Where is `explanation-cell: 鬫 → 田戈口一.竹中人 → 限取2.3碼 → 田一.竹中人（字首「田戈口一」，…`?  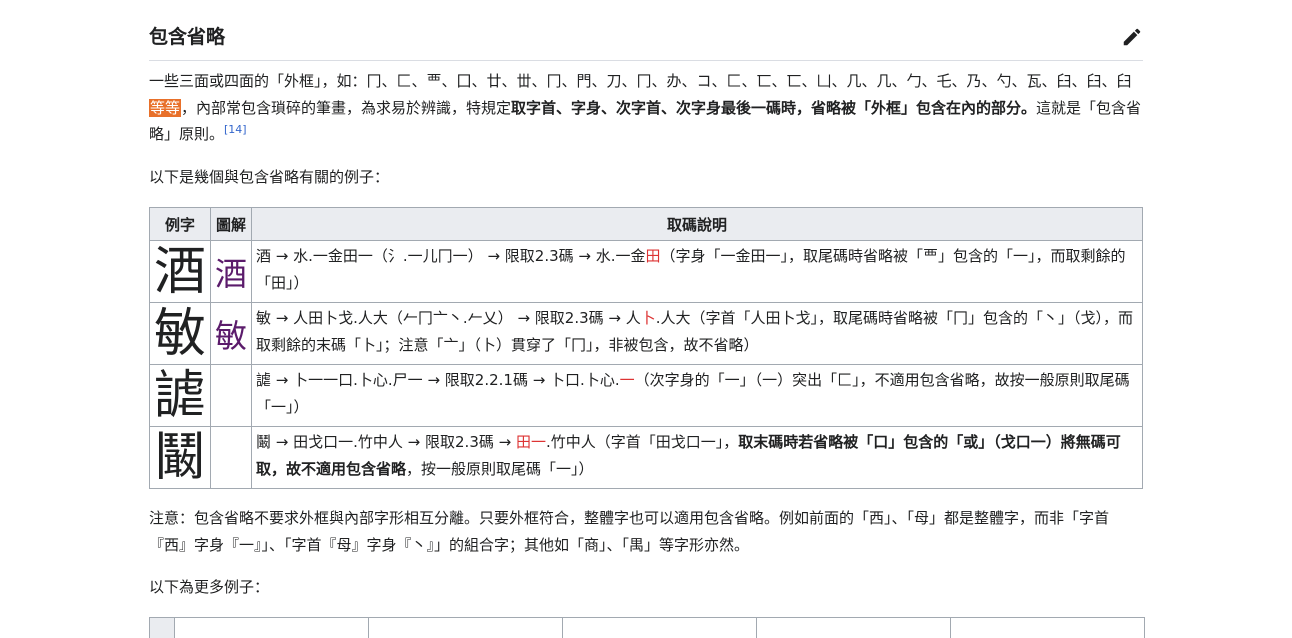 explanation-cell: 鬫 → 田戈口一.竹中人 → 限取2.3碼 → 田一.竹中人（字首「田戈口一」，… is located at coordinates (697, 457).